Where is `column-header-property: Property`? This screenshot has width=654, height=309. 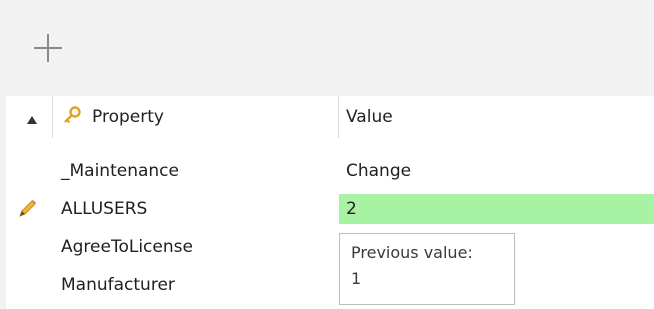 column-header-property: Property is located at coordinates (197, 117).